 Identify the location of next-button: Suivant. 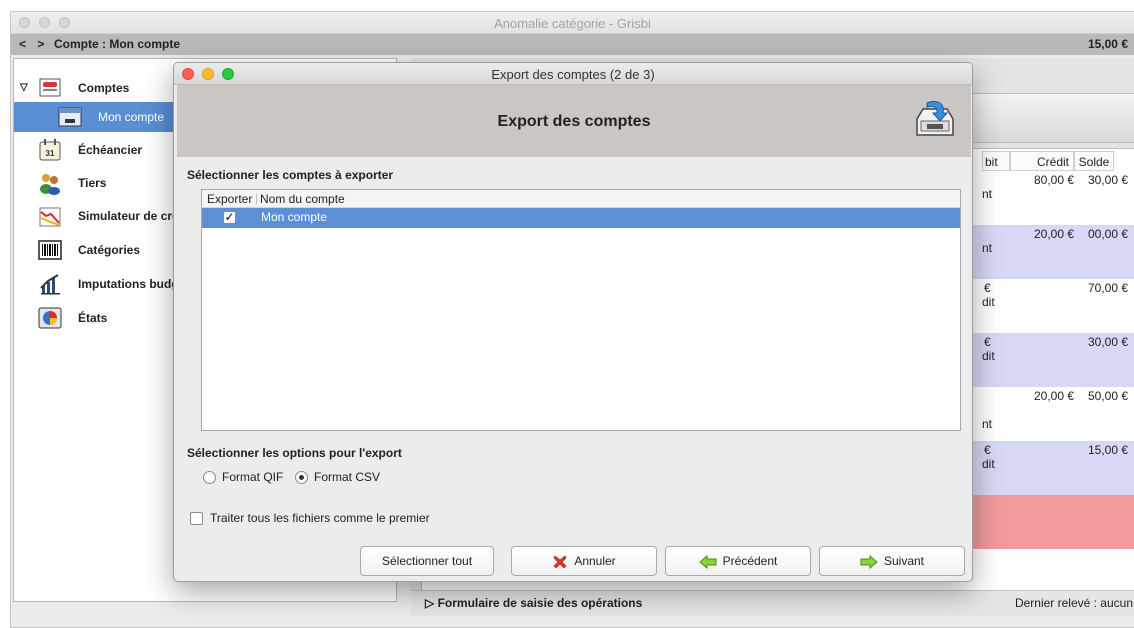
(892, 561).